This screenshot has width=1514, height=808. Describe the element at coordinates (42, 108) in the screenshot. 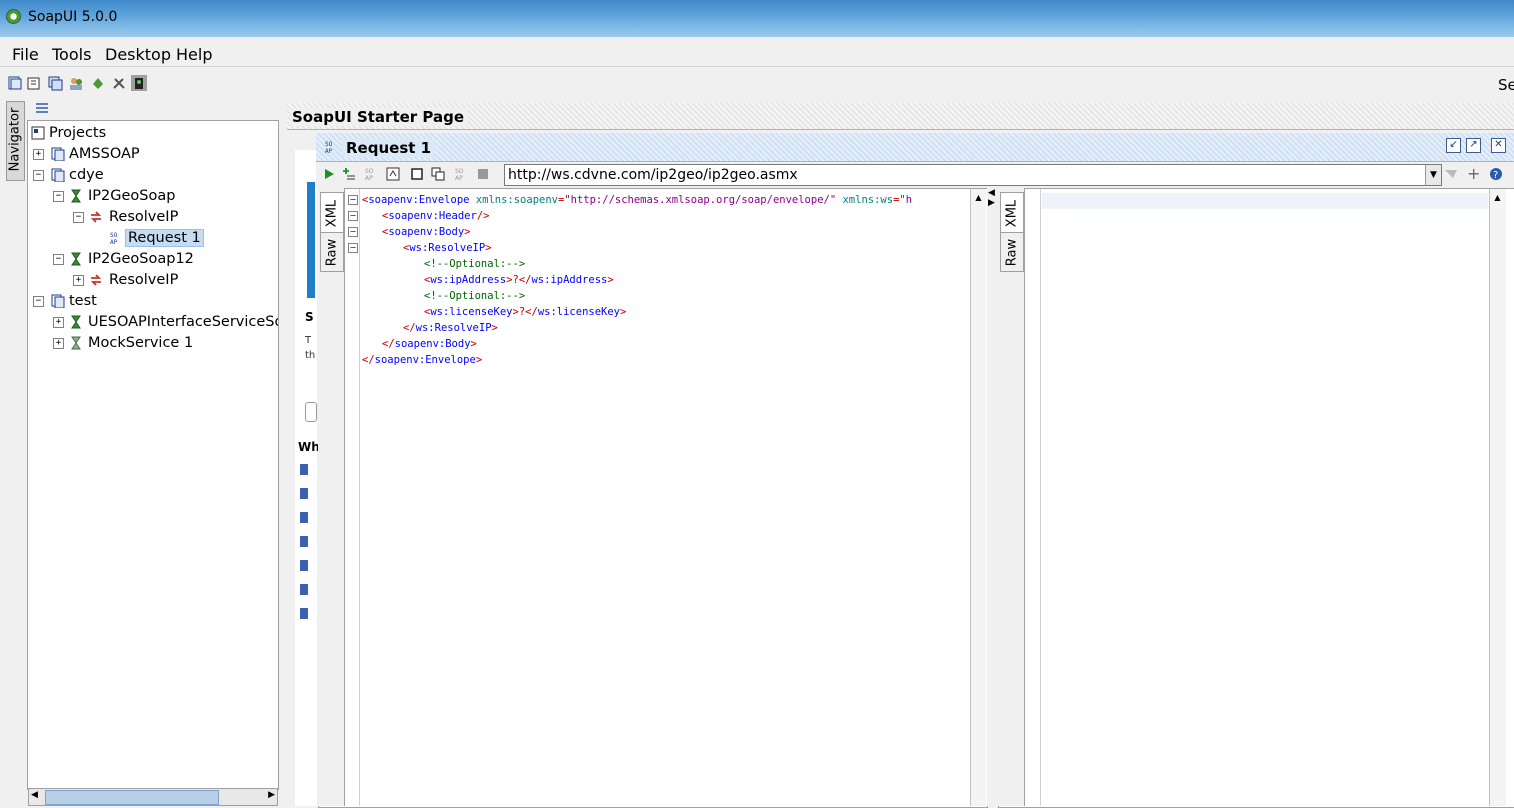

I see `collapse-all-icon` at that location.